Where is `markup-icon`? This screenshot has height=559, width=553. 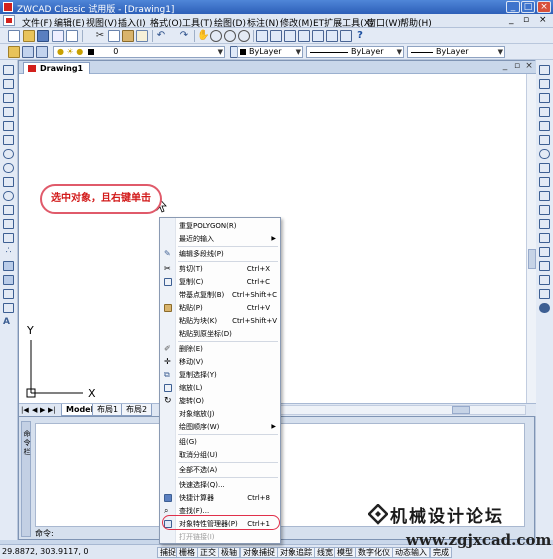 markup-icon is located at coordinates (318, 36).